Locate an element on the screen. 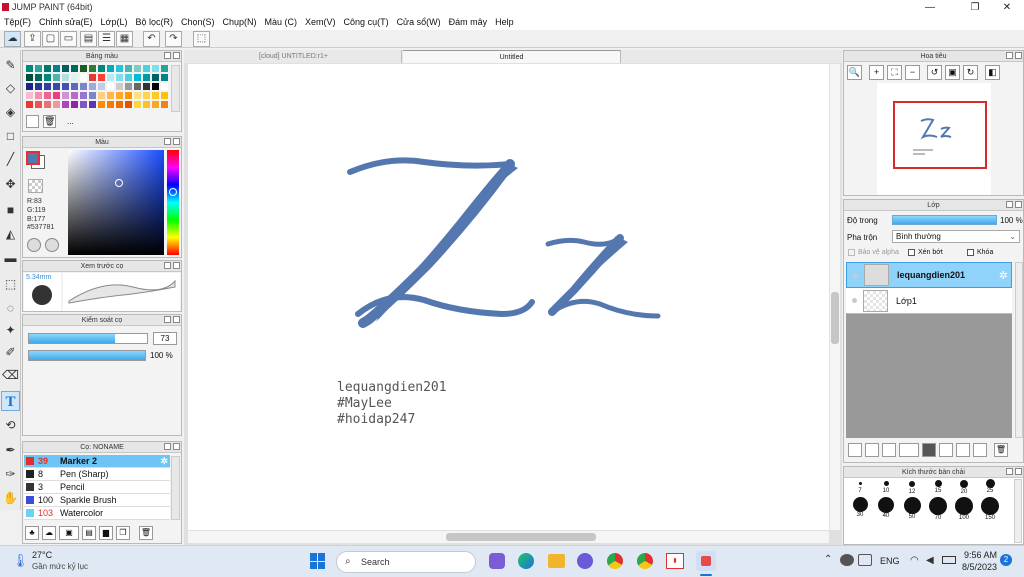 The width and height of the screenshot is (1024, 577). text-tool-icon: T is located at coordinates (10, 401).